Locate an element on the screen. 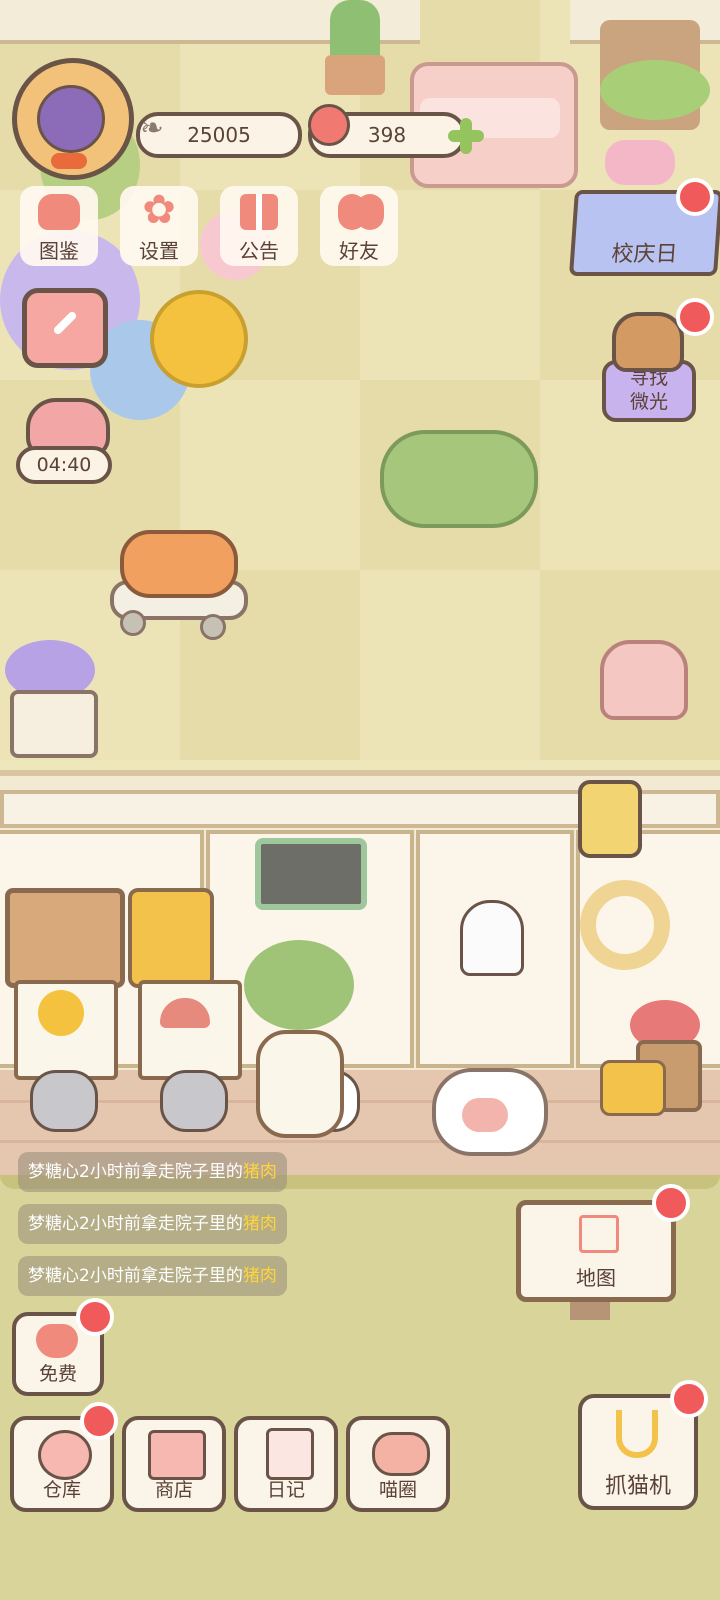 Image resolution: width=720 pixels, height=1600 pixels. add-hearts-button is located at coordinates (466, 136).